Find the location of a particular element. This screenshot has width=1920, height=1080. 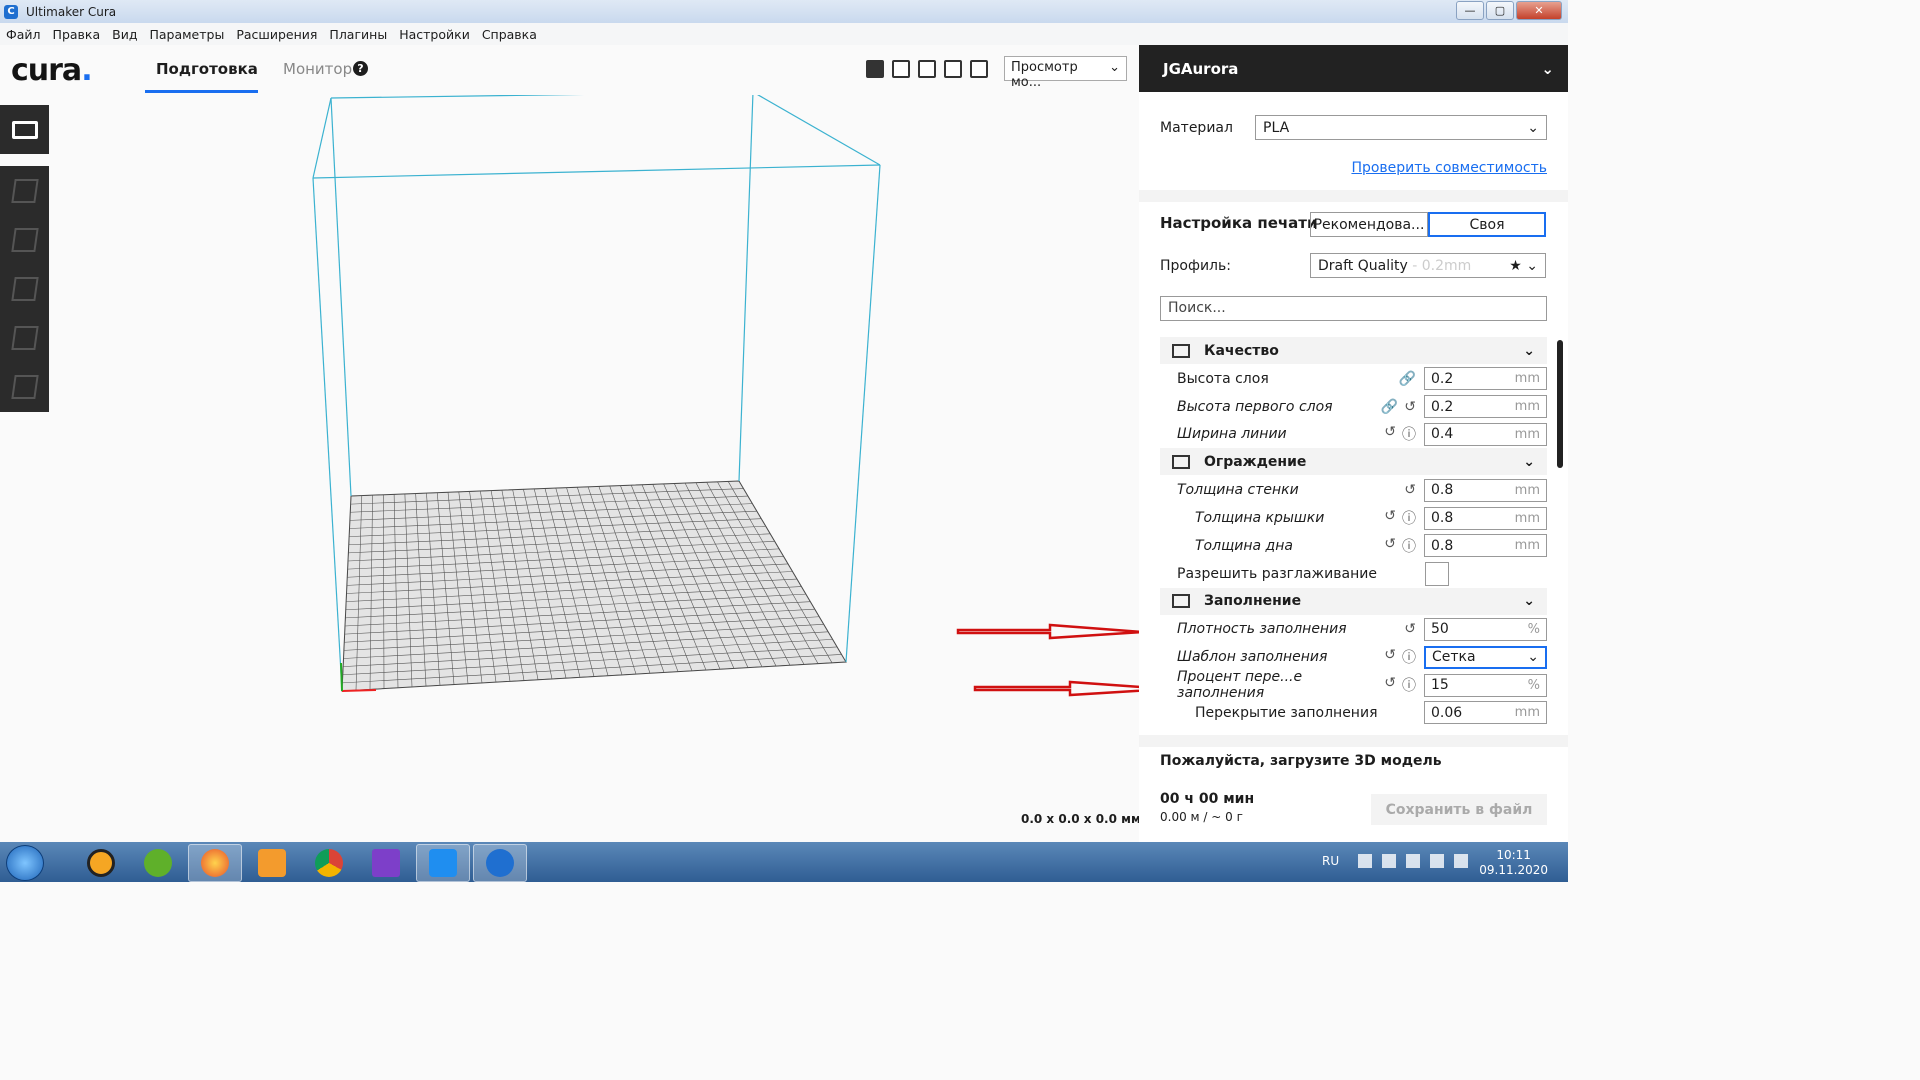

profile-select: Draft Quality - 0.2mm ★ ⌄ is located at coordinates (1428, 265).